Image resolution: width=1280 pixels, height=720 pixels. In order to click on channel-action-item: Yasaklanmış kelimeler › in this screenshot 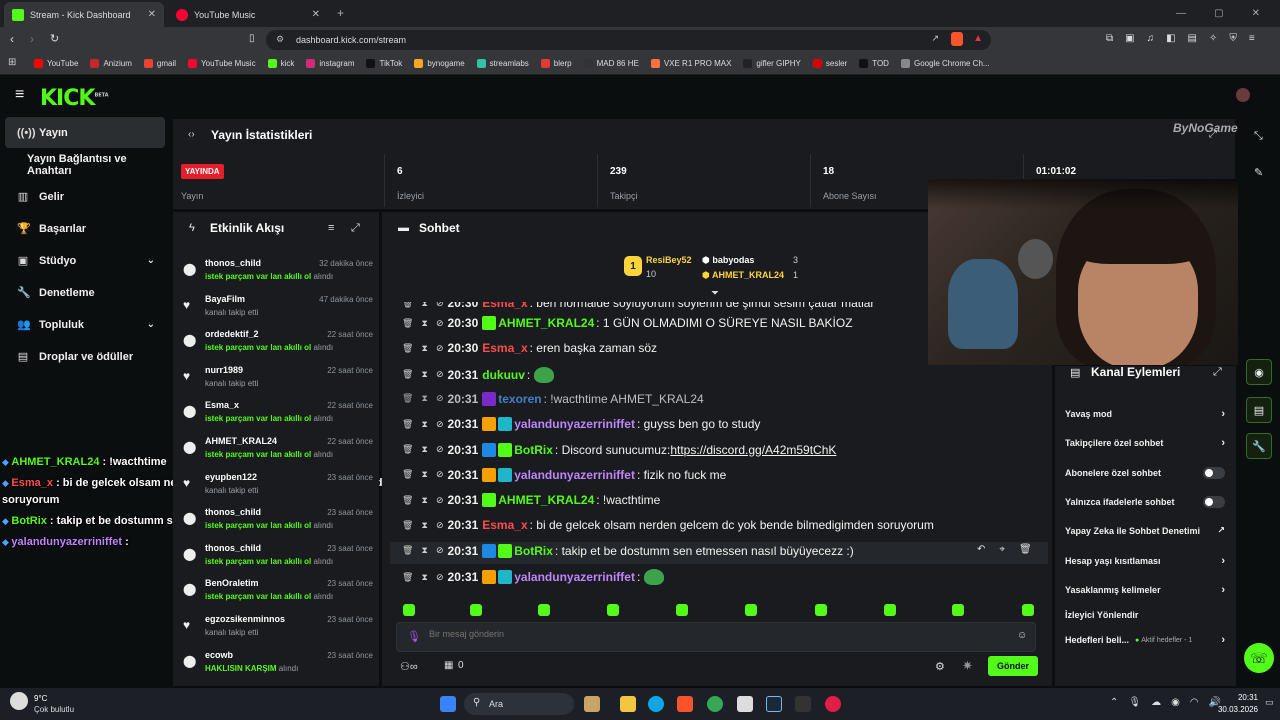, I will do `click(1145, 590)`.